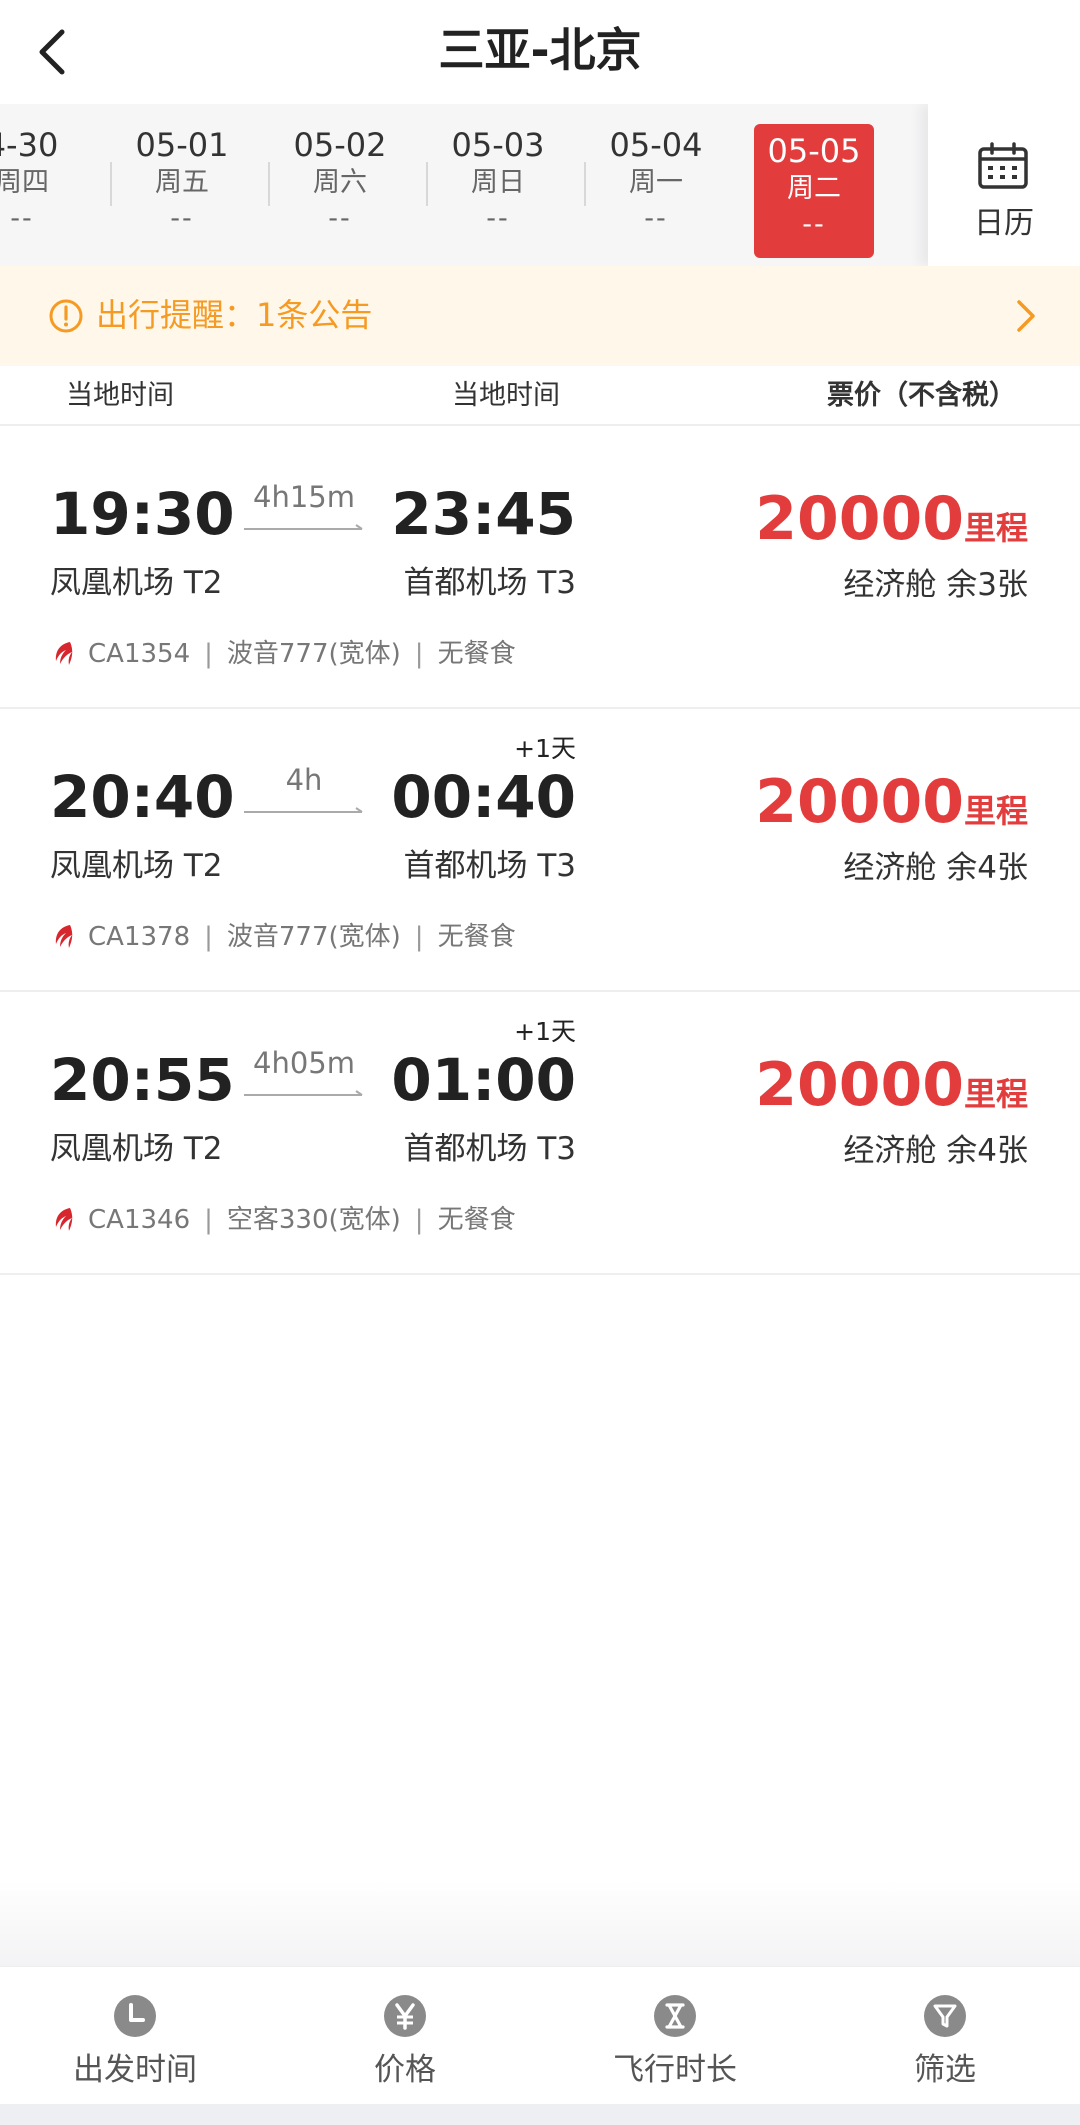 This screenshot has height=2125, width=1080. Describe the element at coordinates (540, 1923) in the screenshot. I see `bottom-fade` at that location.